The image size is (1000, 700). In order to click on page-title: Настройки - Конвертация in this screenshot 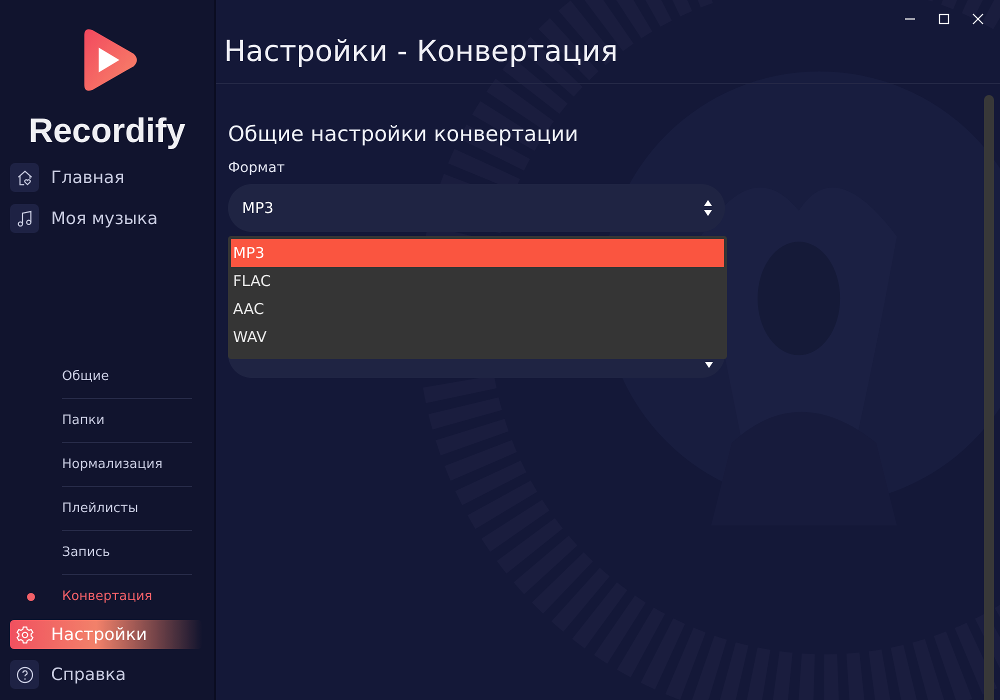, I will do `click(422, 51)`.